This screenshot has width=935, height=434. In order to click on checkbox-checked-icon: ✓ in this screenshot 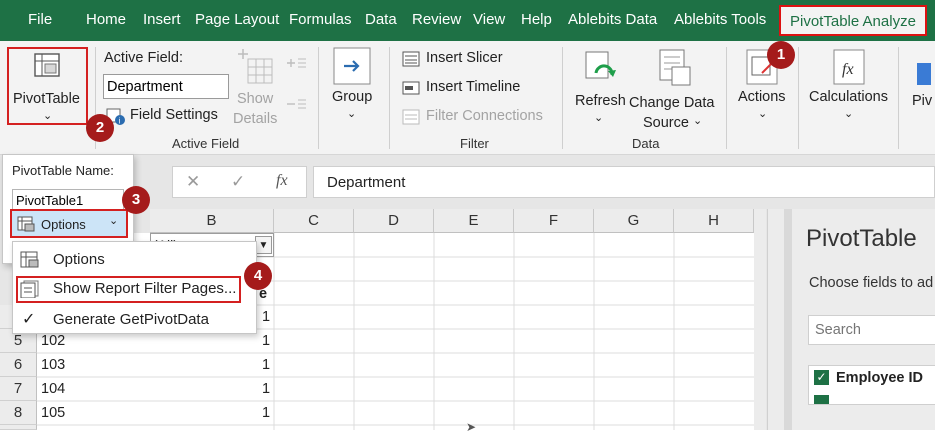, I will do `click(821, 377)`.